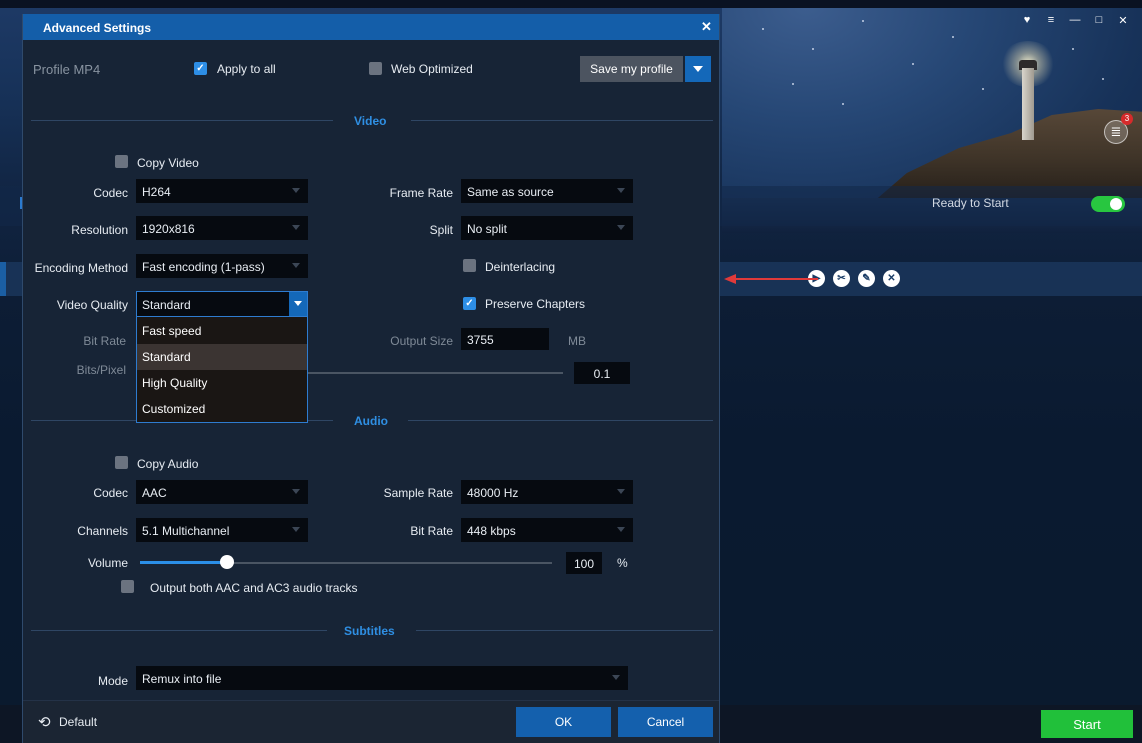 Image resolution: width=1142 pixels, height=743 pixels. What do you see at coordinates (227, 562) in the screenshot?
I see `volume-slider-knob` at bounding box center [227, 562].